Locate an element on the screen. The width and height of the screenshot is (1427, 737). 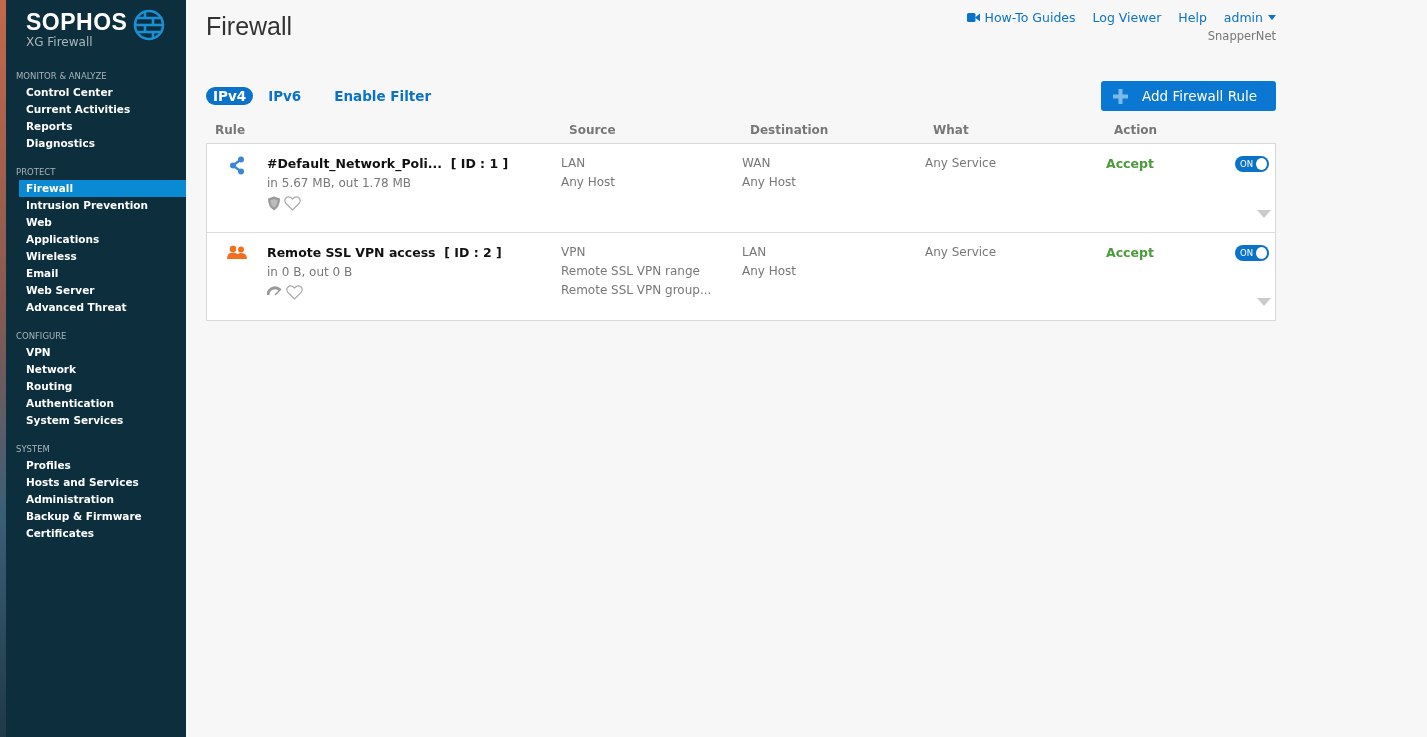
sidebar-item: Web Server is located at coordinates (96, 290).